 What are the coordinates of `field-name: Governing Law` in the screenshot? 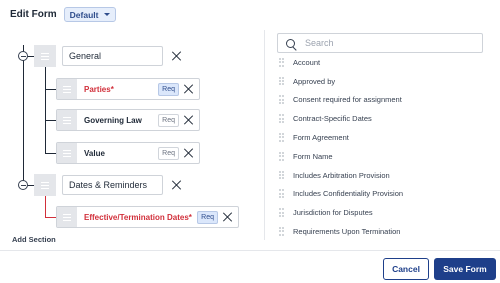 It's located at (113, 120).